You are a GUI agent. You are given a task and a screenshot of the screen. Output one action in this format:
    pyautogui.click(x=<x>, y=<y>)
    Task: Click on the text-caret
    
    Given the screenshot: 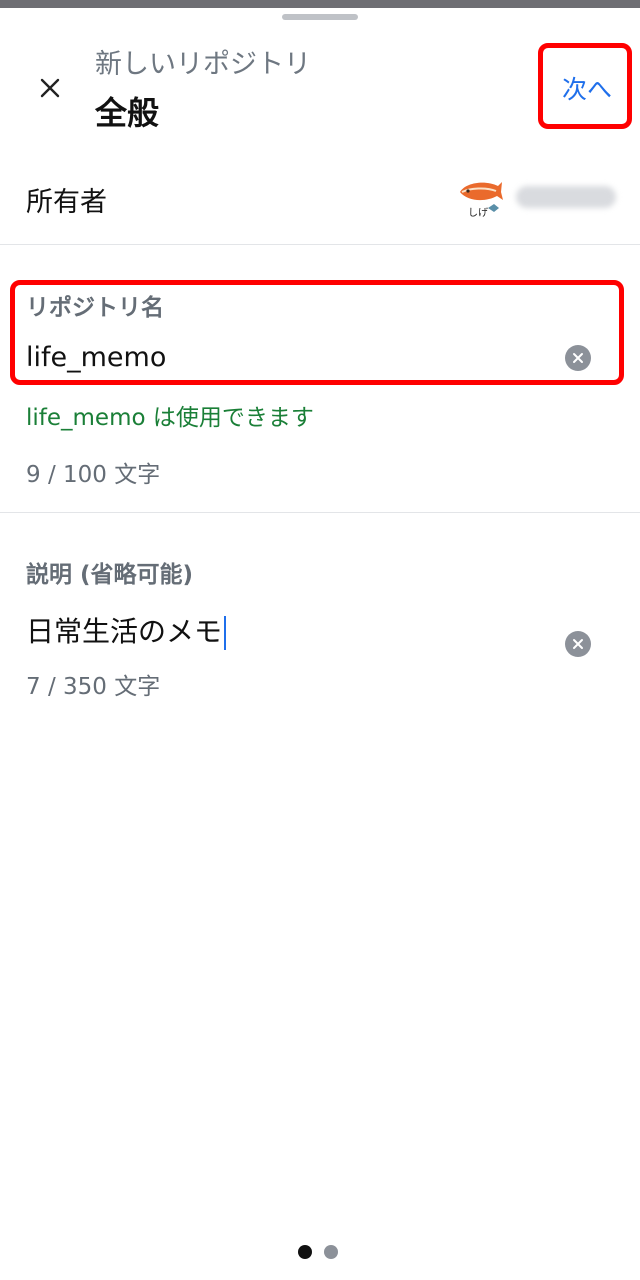 What is the action you would take?
    pyautogui.click(x=225, y=633)
    